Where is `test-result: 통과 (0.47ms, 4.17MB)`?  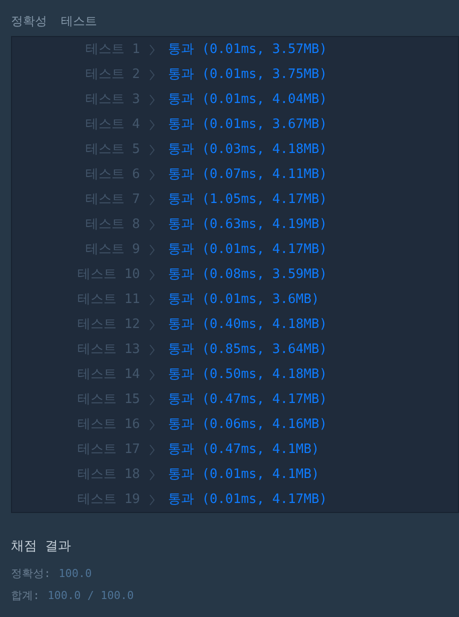 test-result: 통과 (0.47ms, 4.17MB) is located at coordinates (248, 399).